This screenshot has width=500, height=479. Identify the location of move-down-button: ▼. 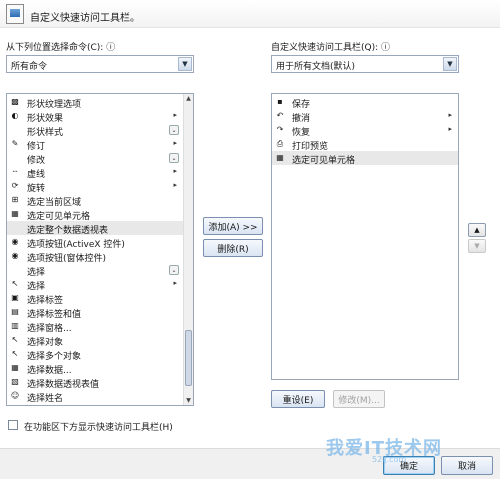
(477, 246).